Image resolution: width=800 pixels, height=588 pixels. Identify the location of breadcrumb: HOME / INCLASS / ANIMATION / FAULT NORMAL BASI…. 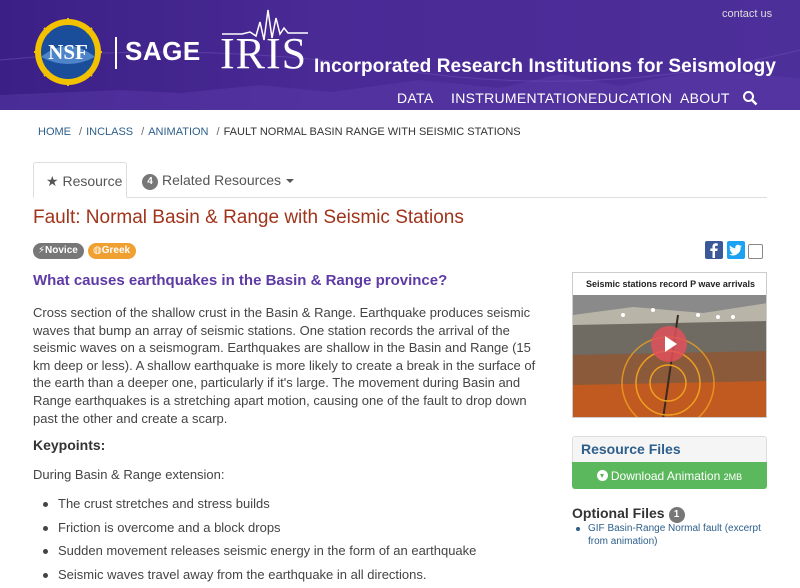
(279, 132).